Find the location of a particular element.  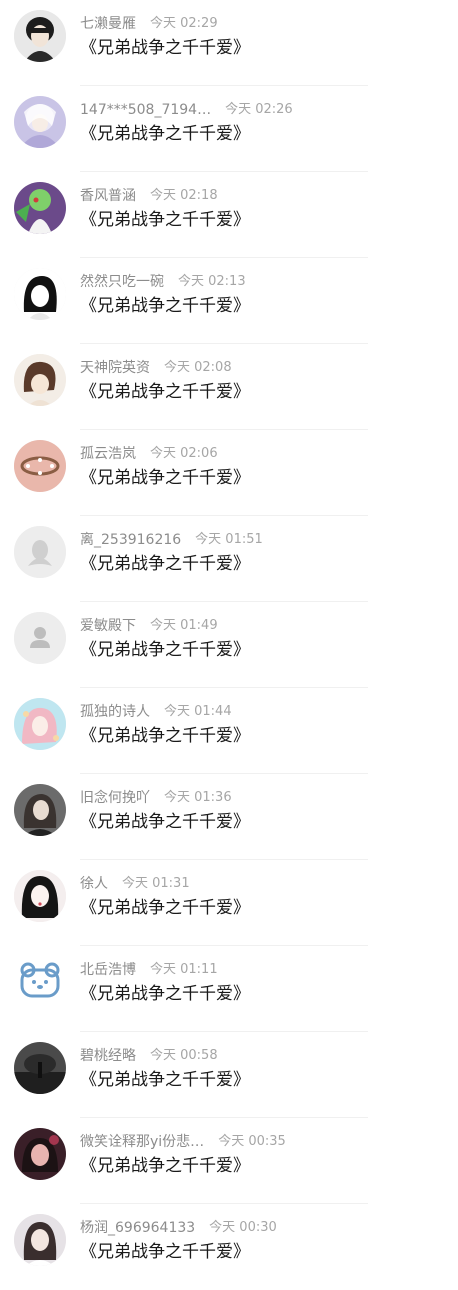

comment-meta: 香风普涵 今天 02:18 is located at coordinates (260, 196).